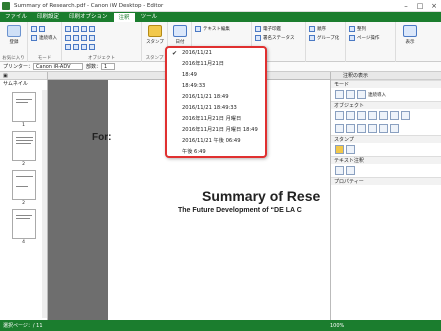 This screenshot has width=441, height=331. I want to click on partial-text: For:, so click(102, 137).